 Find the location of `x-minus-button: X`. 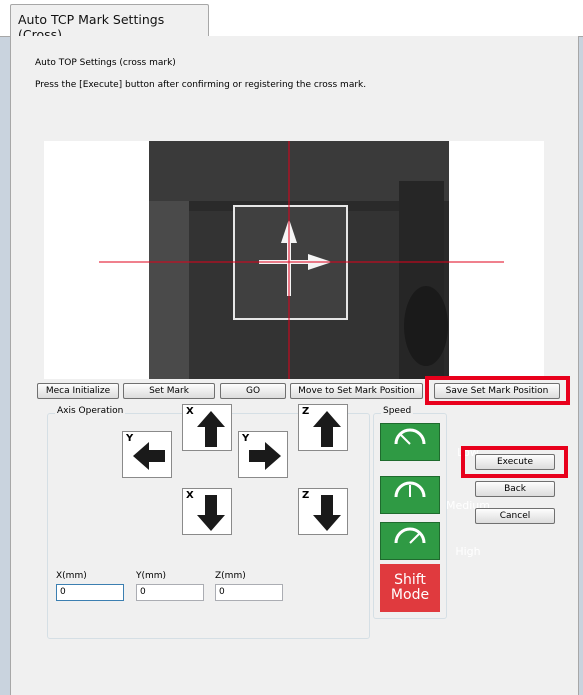

x-minus-button: X is located at coordinates (207, 511).